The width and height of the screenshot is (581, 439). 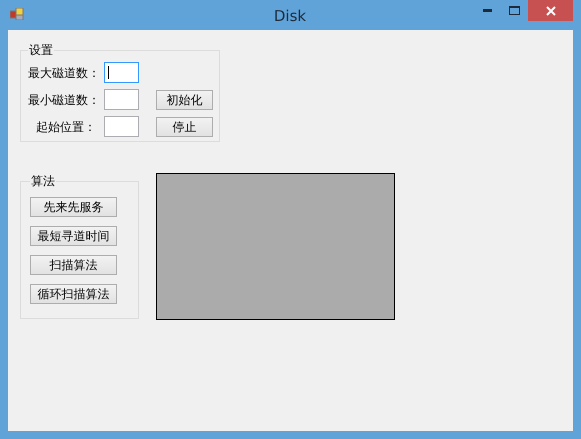 I want to click on text-cursor, so click(x=108, y=72).